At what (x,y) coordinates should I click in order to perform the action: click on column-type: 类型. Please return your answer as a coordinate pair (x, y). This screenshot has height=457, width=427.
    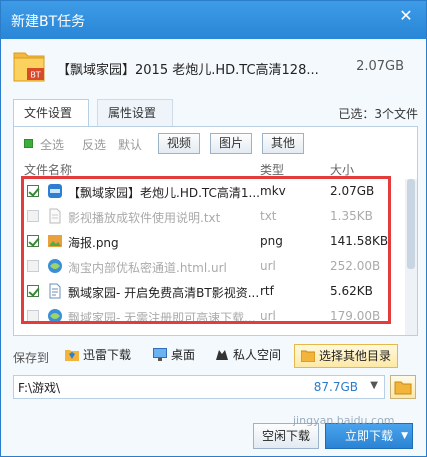
    Looking at the image, I should click on (272, 169).